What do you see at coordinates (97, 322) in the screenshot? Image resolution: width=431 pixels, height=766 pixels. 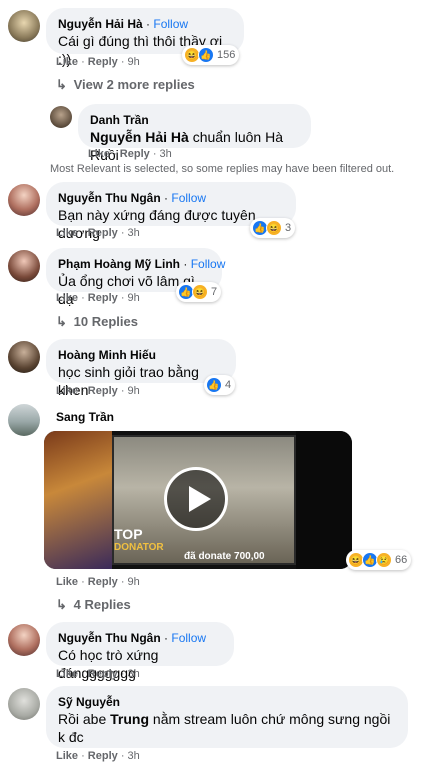 I see `view-replies-button: ↳ 10 Replies` at bounding box center [97, 322].